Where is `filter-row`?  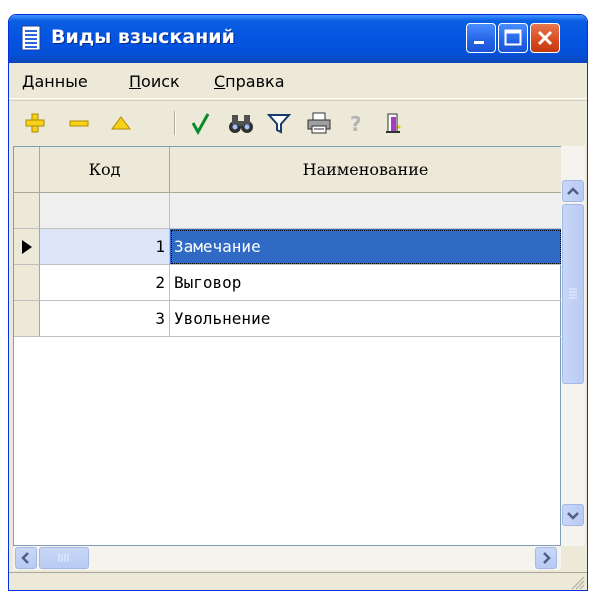 filter-row is located at coordinates (288, 211).